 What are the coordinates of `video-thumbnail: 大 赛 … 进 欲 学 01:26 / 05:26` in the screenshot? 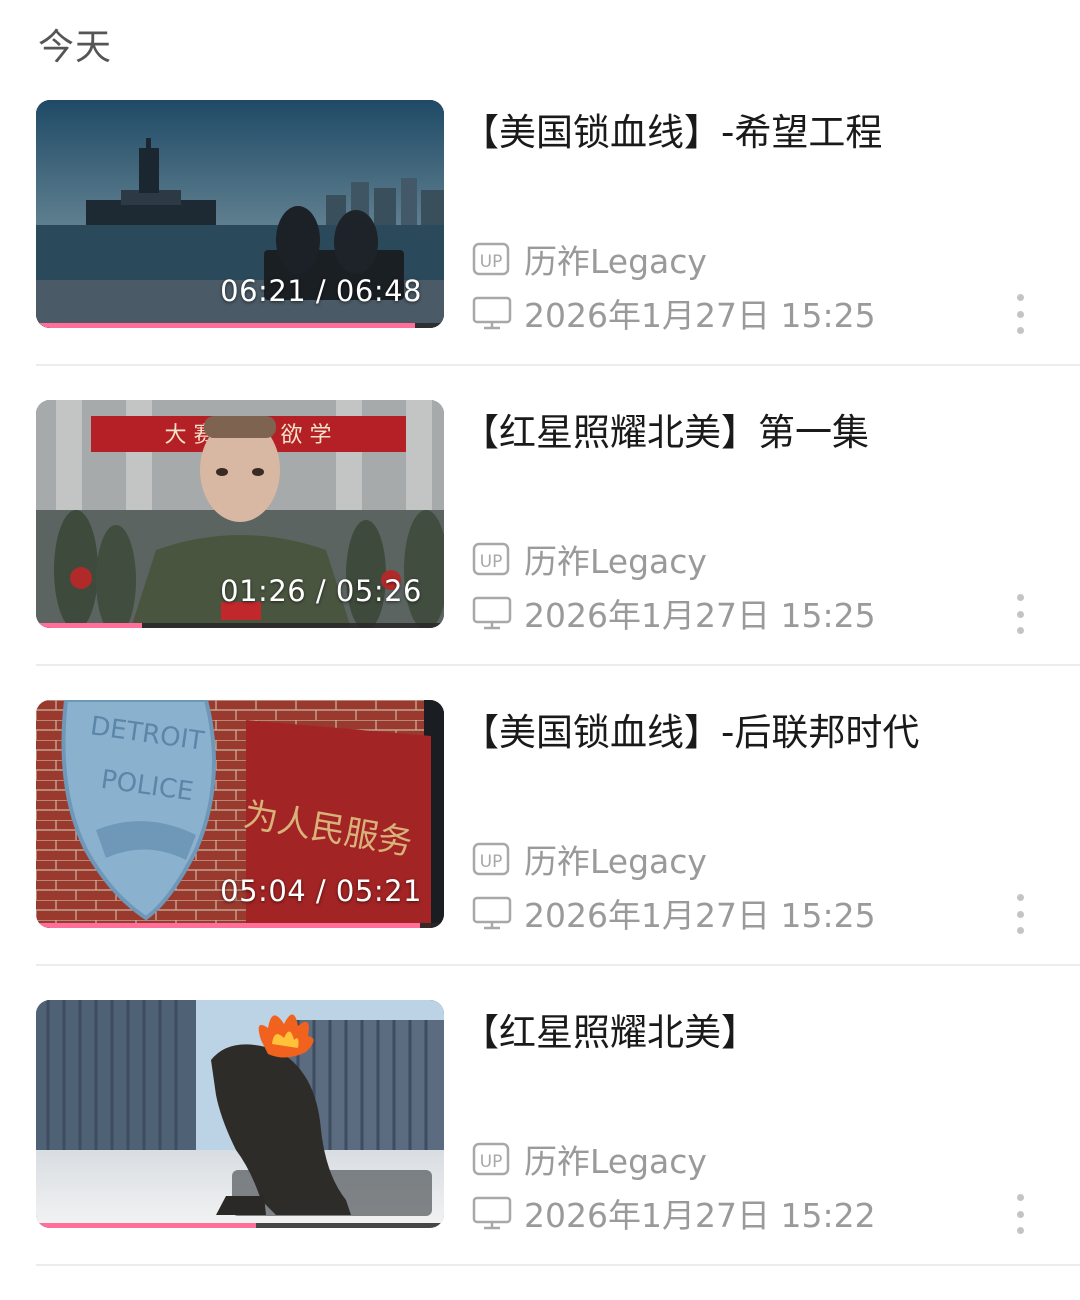 It's located at (240, 514).